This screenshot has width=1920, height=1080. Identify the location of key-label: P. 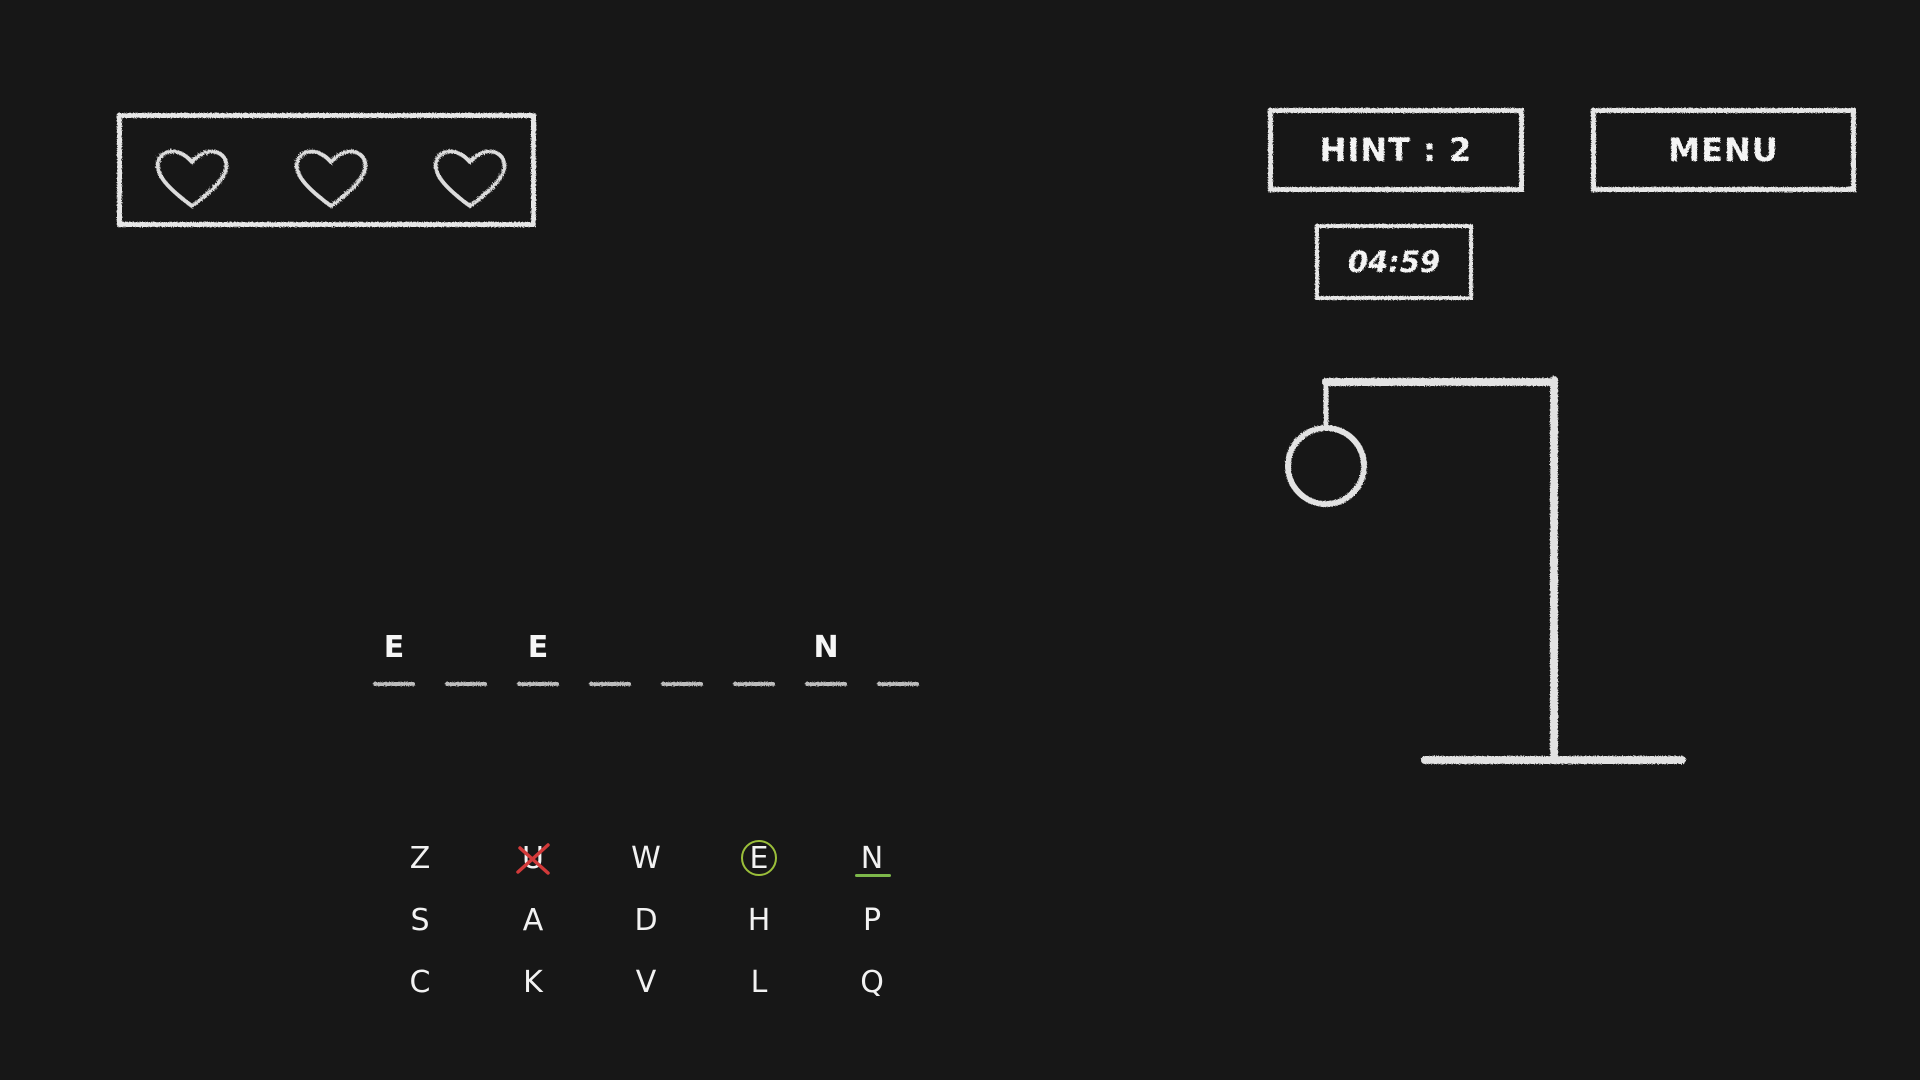
(872, 920).